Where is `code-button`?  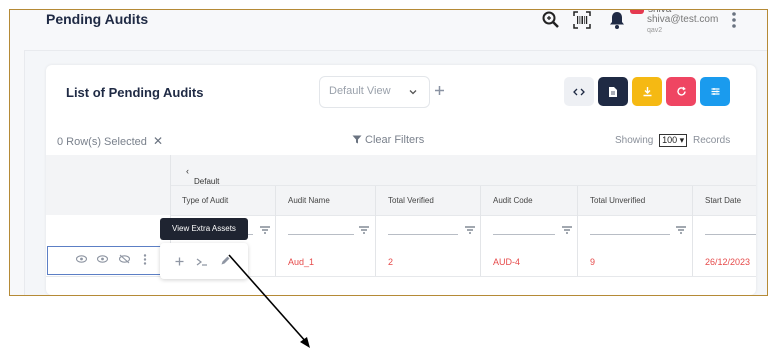
code-button is located at coordinates (579, 91).